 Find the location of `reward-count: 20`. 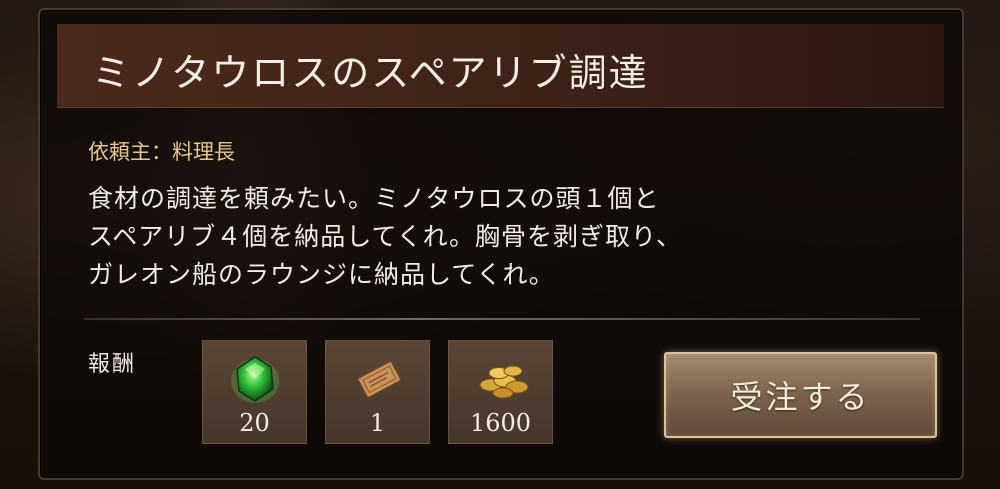

reward-count: 20 is located at coordinates (254, 423).